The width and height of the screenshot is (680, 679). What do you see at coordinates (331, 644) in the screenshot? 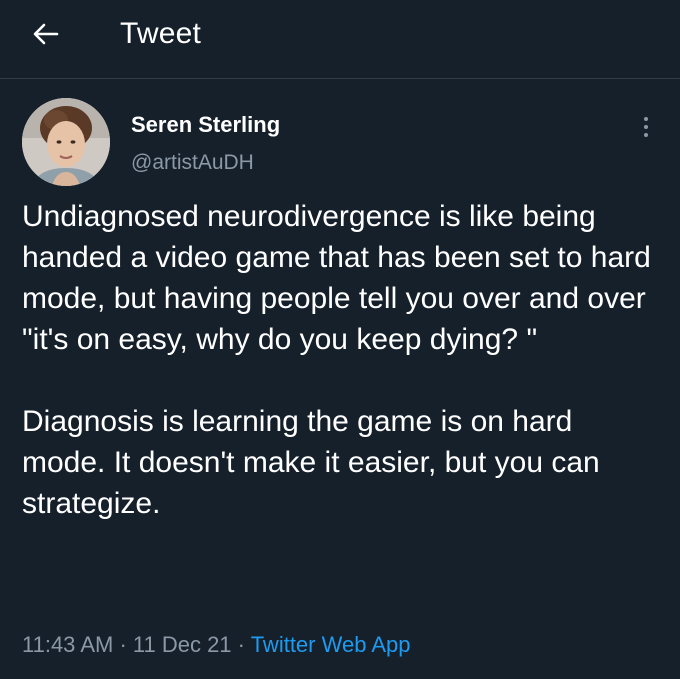
I see `tweet-source-link: Twitter Web App` at bounding box center [331, 644].